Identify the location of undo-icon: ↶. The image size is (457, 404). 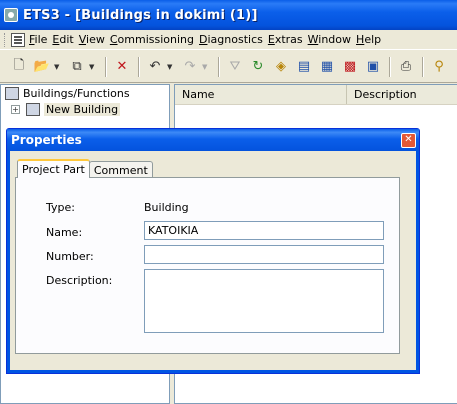
(155, 67).